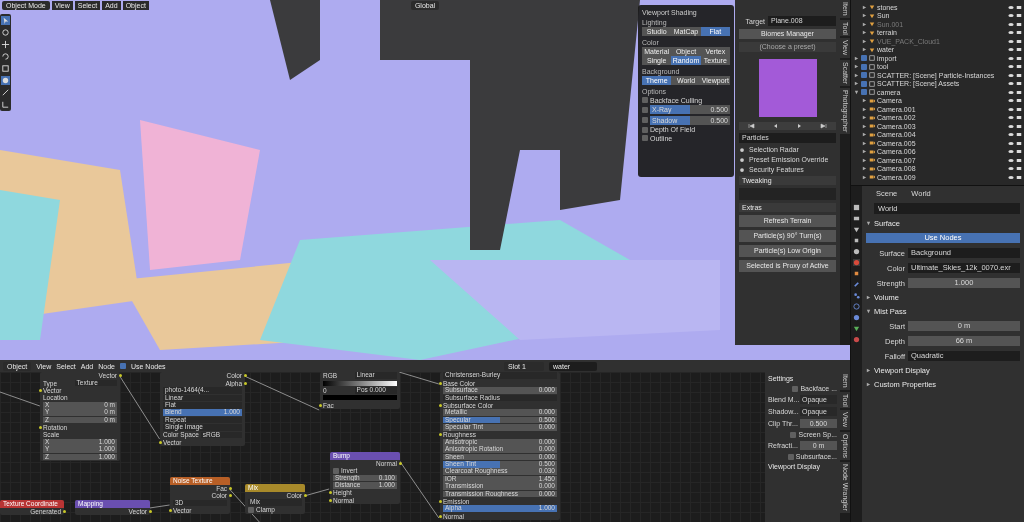 This screenshot has height=522, width=1024. Describe the element at coordinates (856, 306) in the screenshot. I see `physics-tab-icon` at that location.